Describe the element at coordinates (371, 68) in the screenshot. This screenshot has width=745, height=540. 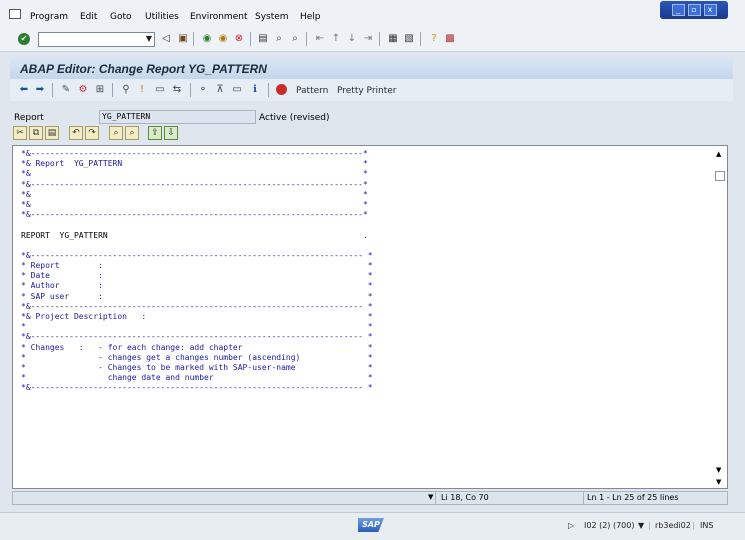
I see `title-bar: ABAP Editor: Change Report YG_PATTERN` at that location.